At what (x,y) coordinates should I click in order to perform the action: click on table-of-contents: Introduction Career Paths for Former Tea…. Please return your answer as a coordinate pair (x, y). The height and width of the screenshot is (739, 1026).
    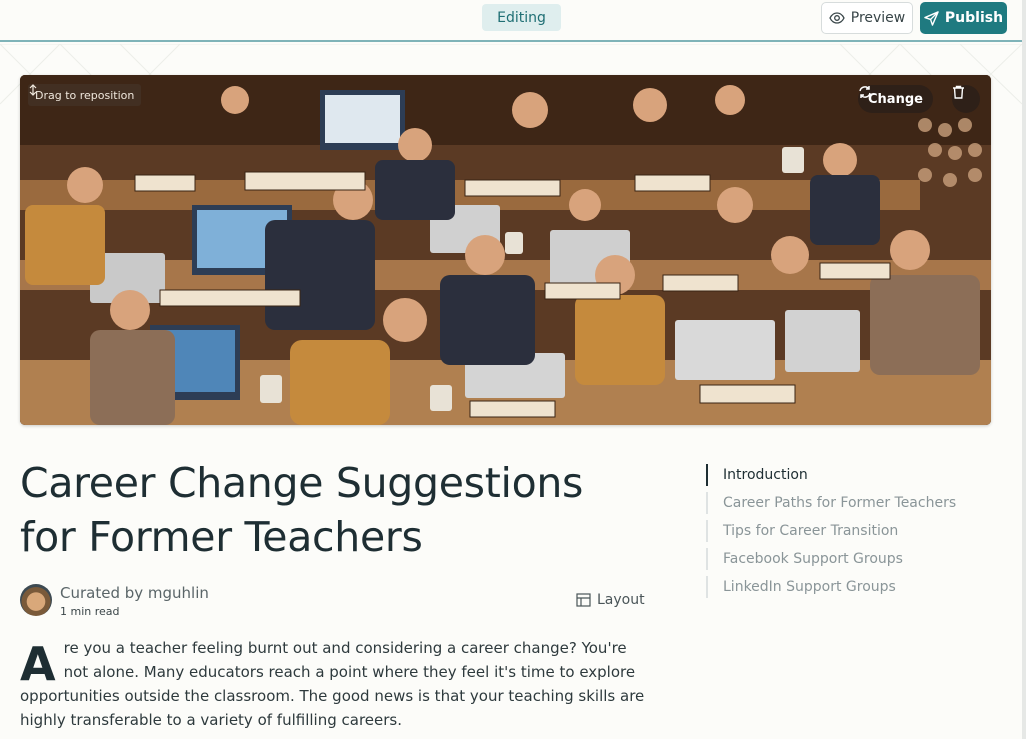
    Looking at the image, I should click on (856, 534).